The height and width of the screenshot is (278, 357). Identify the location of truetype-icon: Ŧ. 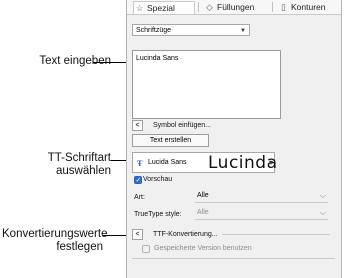
(140, 163).